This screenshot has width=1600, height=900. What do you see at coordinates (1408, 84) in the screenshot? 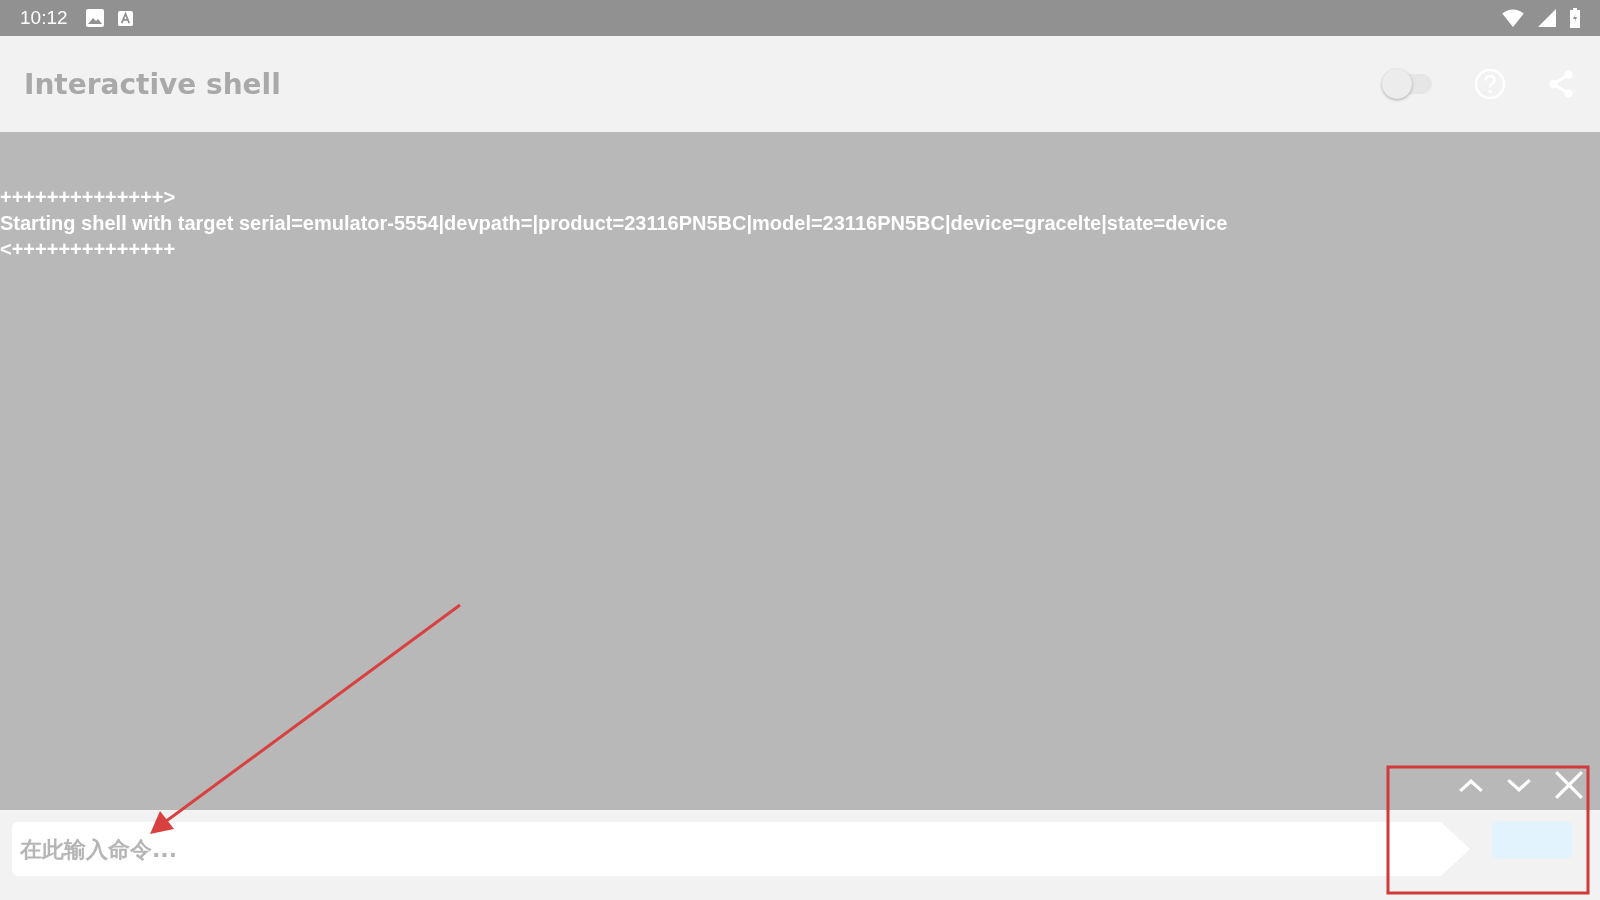
I see `toggle-switch` at bounding box center [1408, 84].